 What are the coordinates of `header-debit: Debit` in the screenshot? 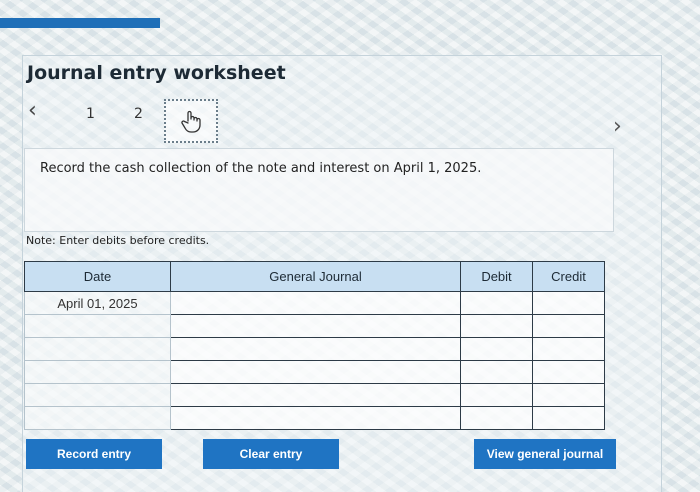 It's located at (496, 276).